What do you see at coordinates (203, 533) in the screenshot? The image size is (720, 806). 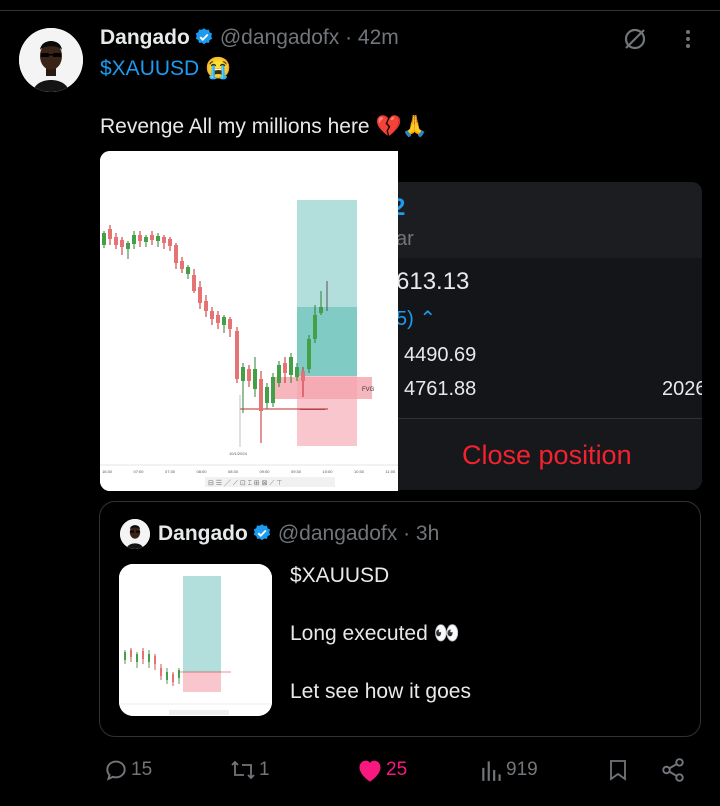 I see `quoted-author-name: Dangado` at bounding box center [203, 533].